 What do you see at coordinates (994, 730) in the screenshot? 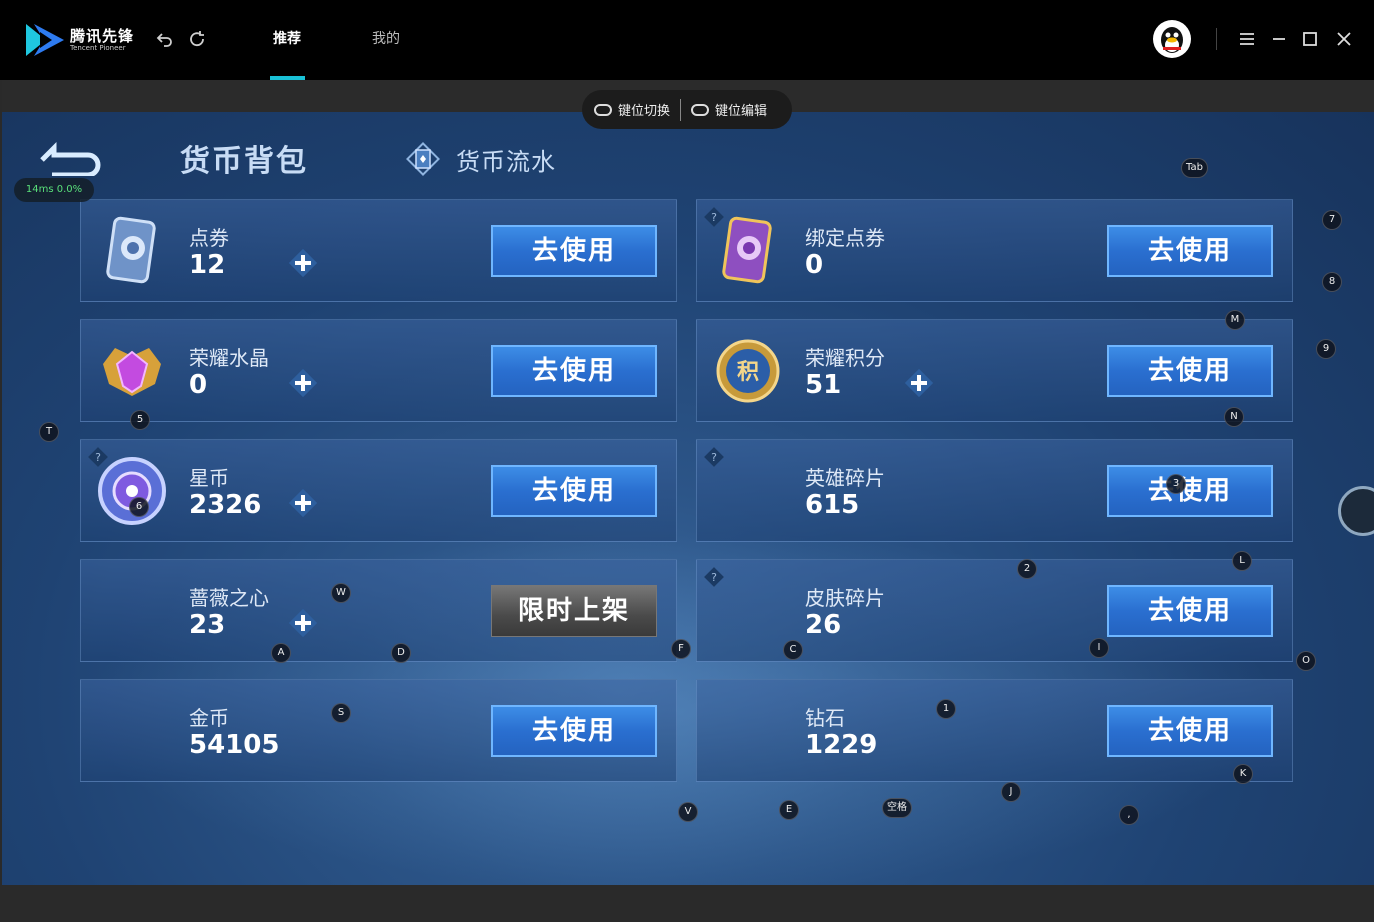
I see `currency-card-diamond: 钻石 1229 去使用` at bounding box center [994, 730].